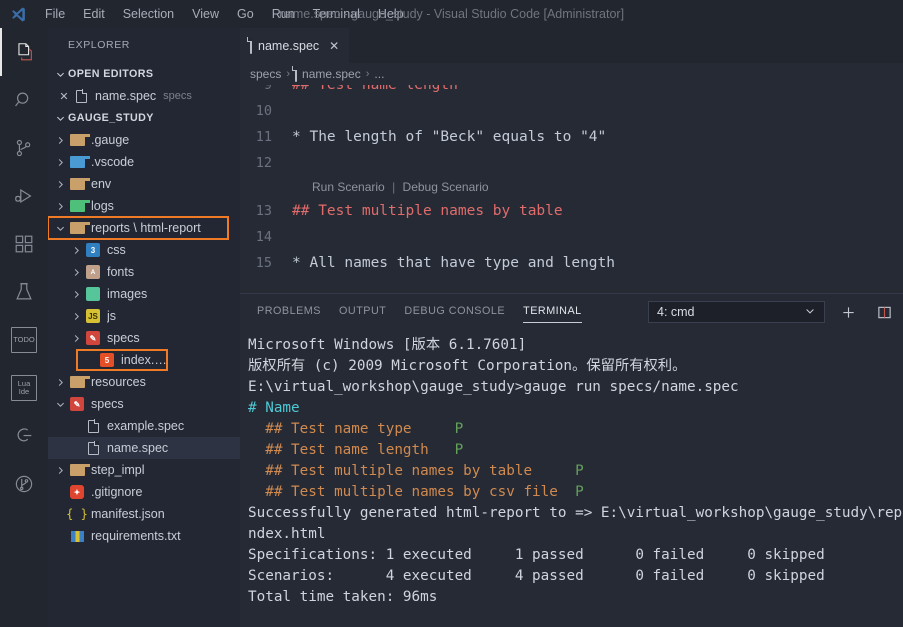 The height and width of the screenshot is (627, 903). What do you see at coordinates (144, 140) in the screenshot?
I see `tree-folder--gauge: .gauge` at bounding box center [144, 140].